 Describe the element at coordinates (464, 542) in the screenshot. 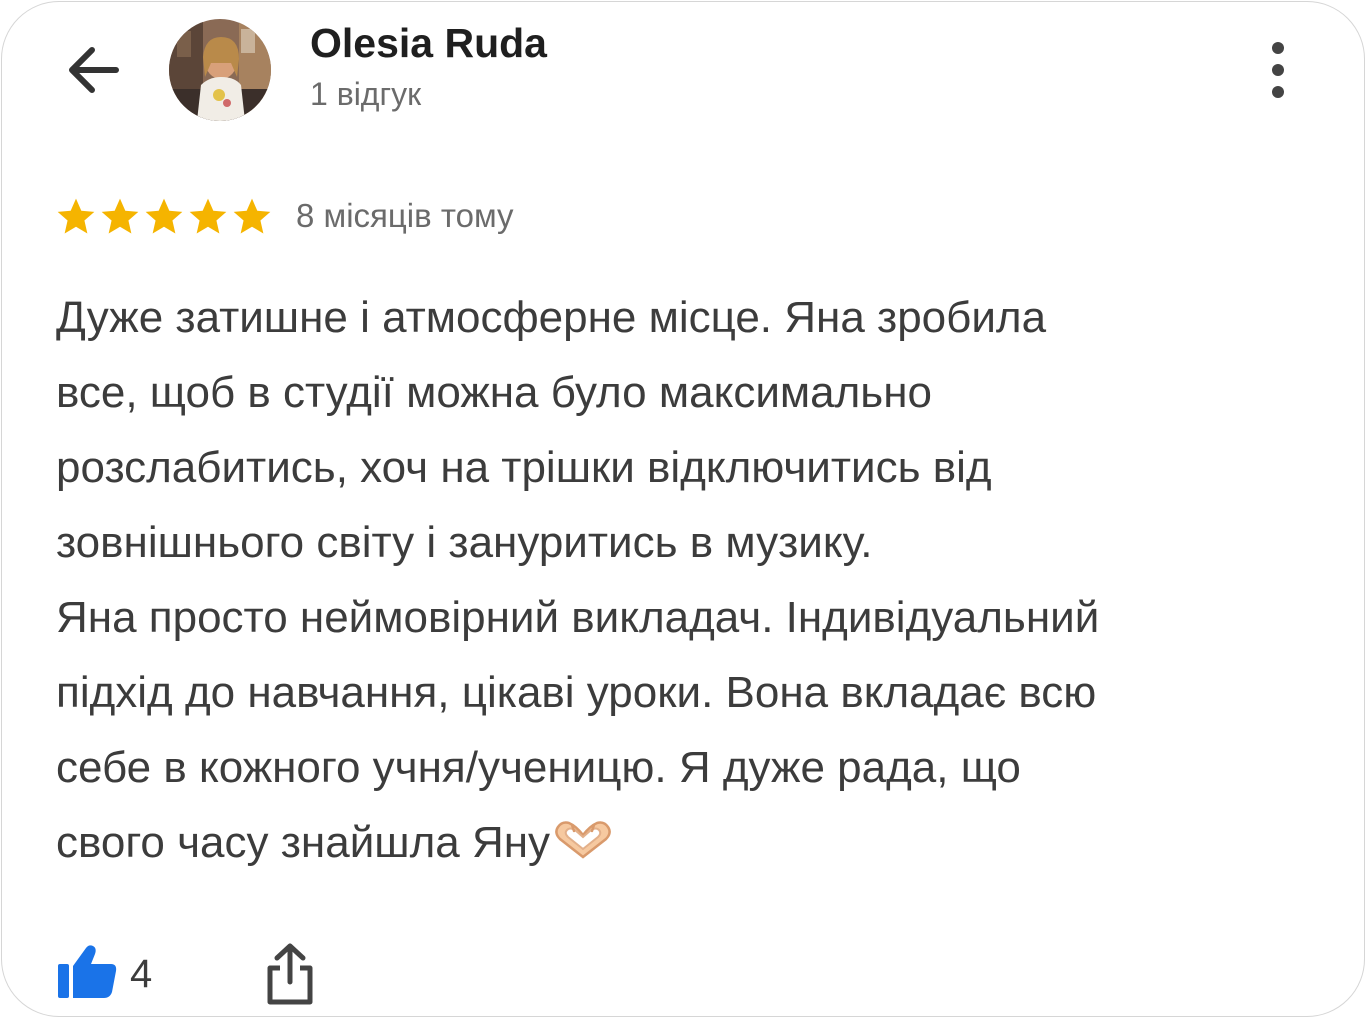

I see `review-line: зовнішнього світу і зануритись в музику.` at that location.